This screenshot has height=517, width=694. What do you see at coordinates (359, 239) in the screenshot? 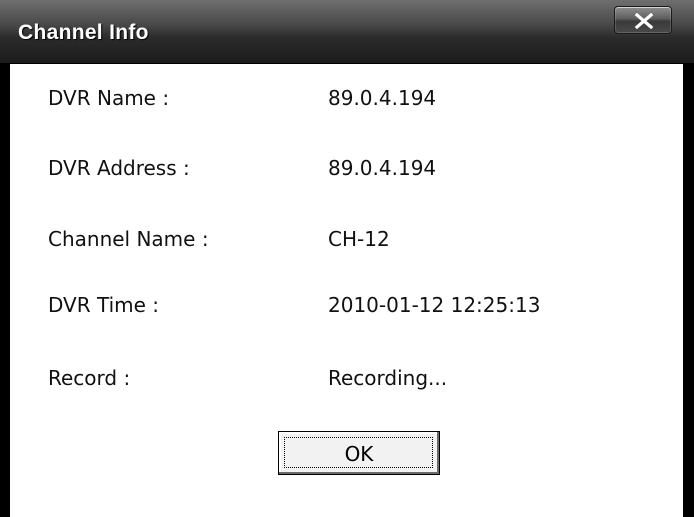
I see `channel-name-value: CH-12` at bounding box center [359, 239].